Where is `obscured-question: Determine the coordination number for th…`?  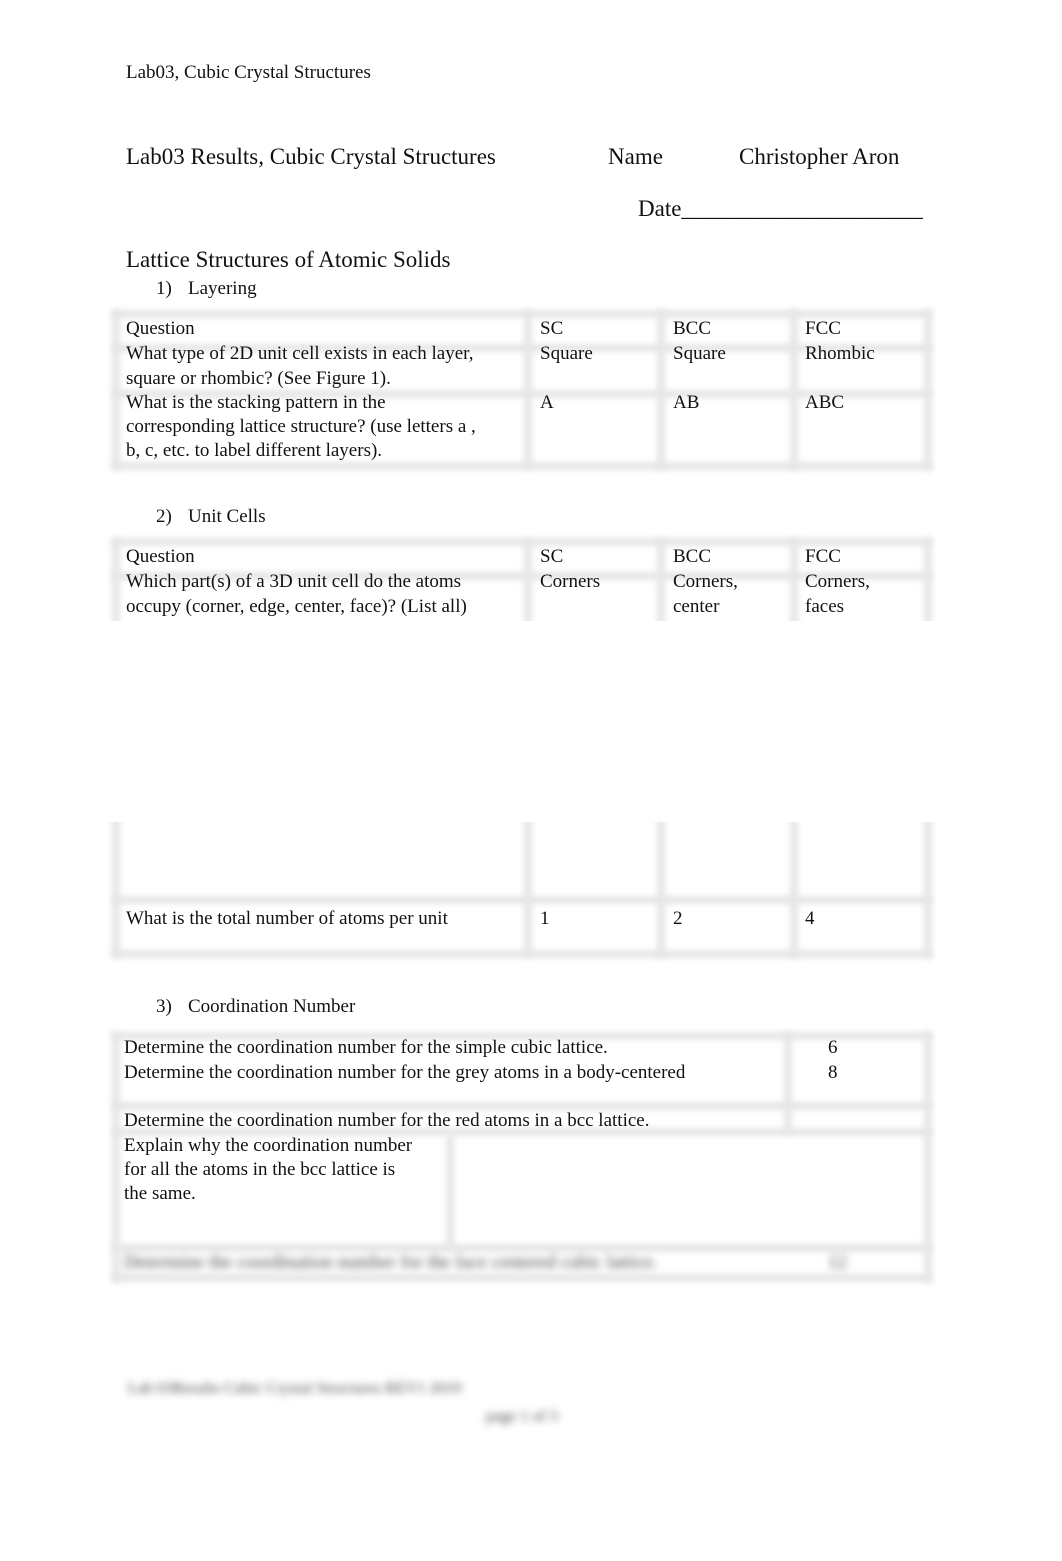
obscured-question: Determine the coordination number for th… is located at coordinates (391, 1262).